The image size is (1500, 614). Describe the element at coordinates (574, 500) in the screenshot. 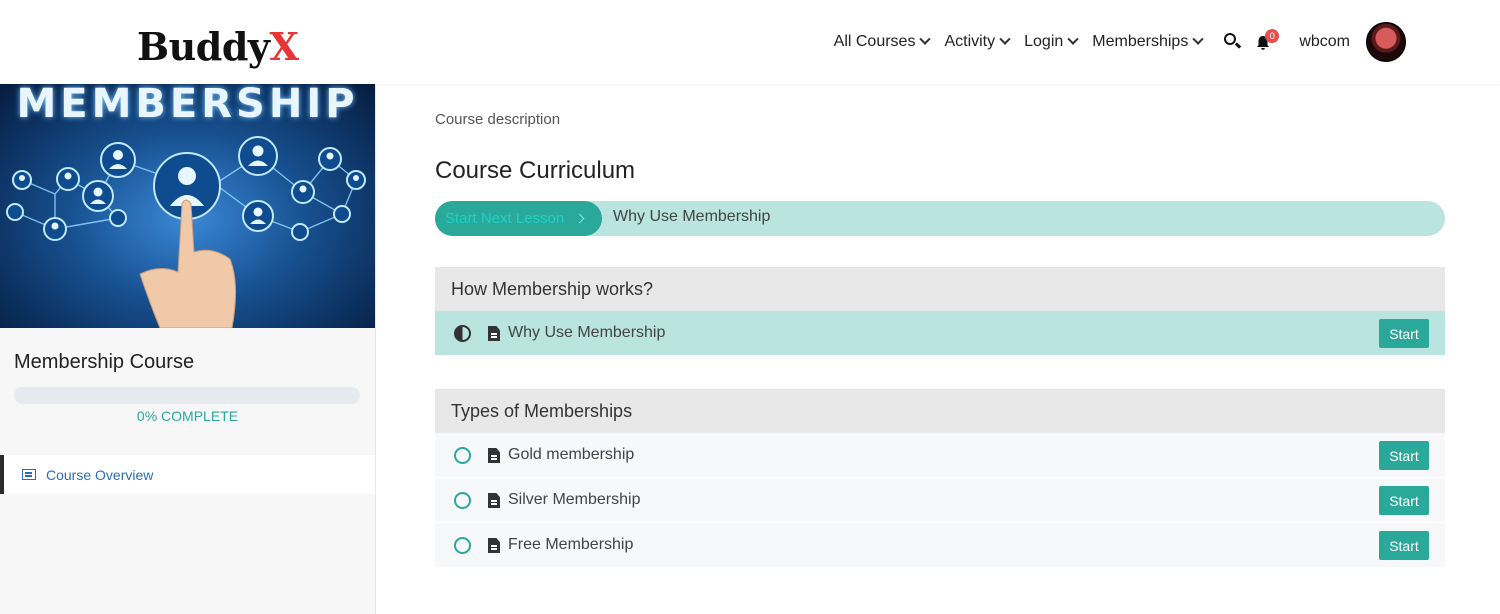

I see `lesson-title: Silver Membership` at that location.